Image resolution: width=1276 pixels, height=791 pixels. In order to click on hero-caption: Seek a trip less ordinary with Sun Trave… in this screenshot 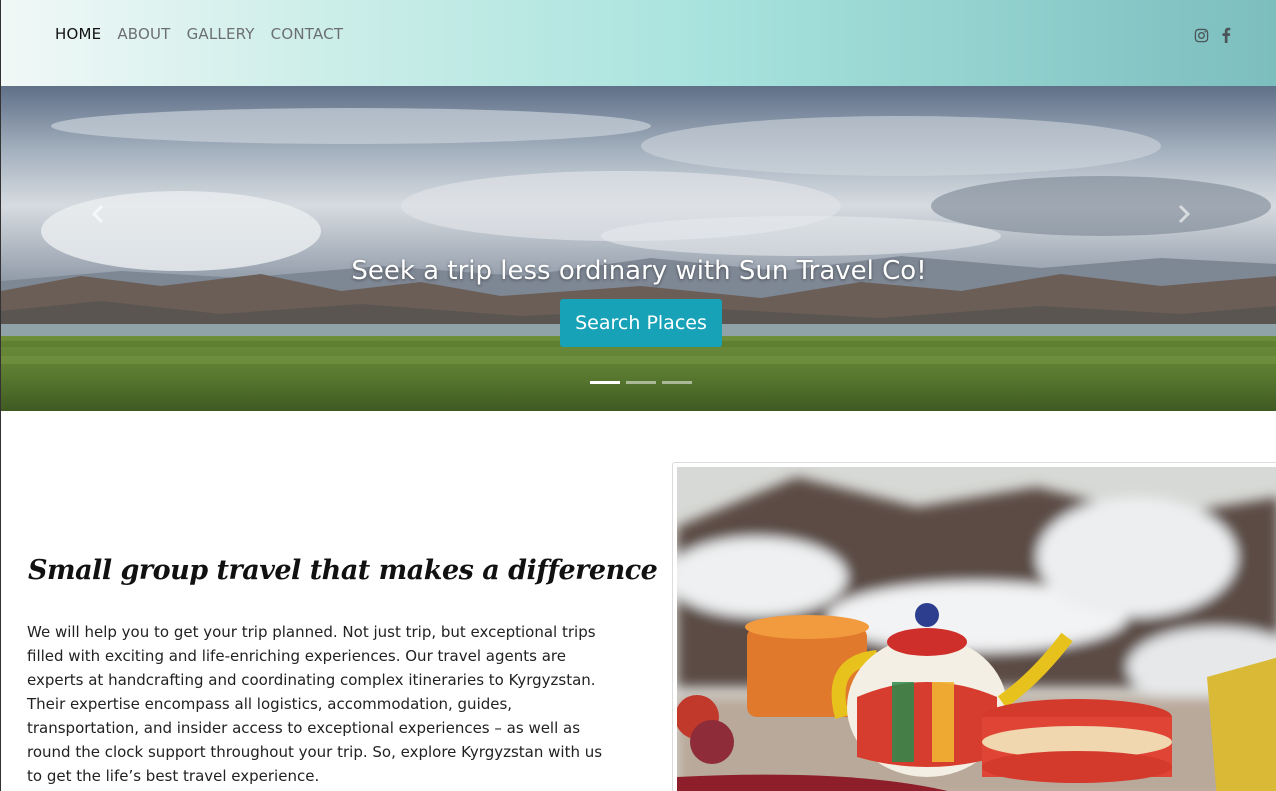, I will do `click(639, 271)`.